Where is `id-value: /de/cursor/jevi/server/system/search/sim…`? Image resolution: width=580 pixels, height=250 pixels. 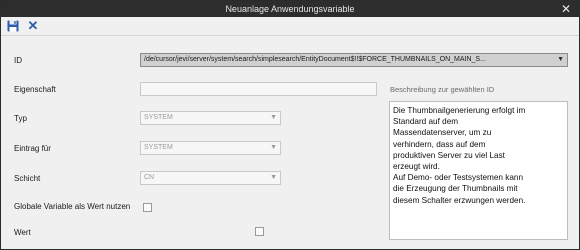 id-value: /de/cursor/jevi/server/system/search/sim… is located at coordinates (315, 59).